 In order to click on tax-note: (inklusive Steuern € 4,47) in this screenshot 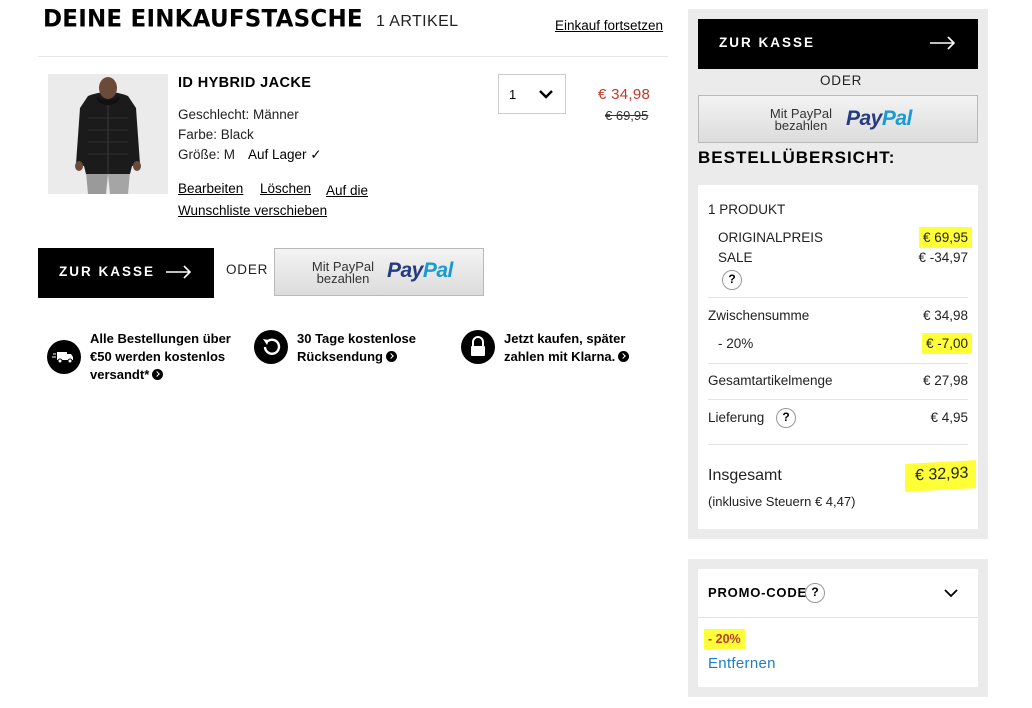, I will do `click(782, 501)`.